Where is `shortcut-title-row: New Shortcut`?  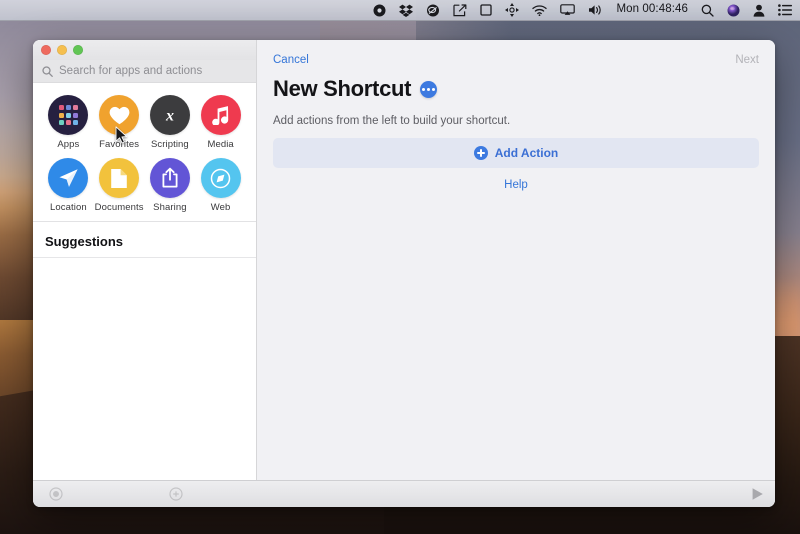
shortcut-title-row: New Shortcut is located at coordinates (516, 84).